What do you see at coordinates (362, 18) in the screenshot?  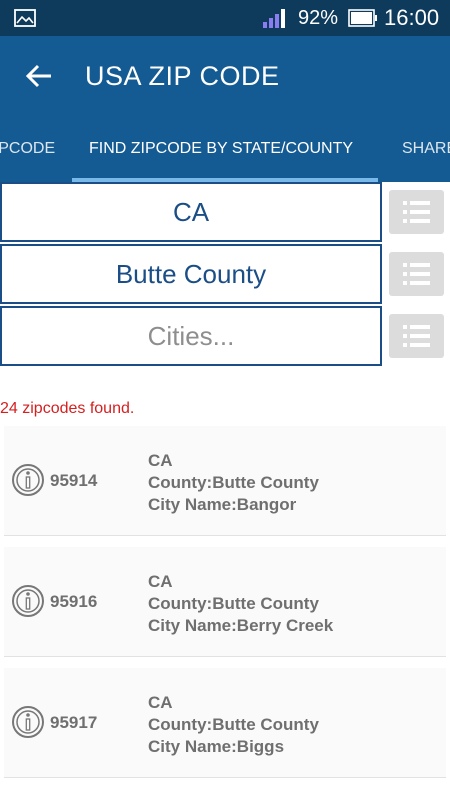 I see `battery-icon` at bounding box center [362, 18].